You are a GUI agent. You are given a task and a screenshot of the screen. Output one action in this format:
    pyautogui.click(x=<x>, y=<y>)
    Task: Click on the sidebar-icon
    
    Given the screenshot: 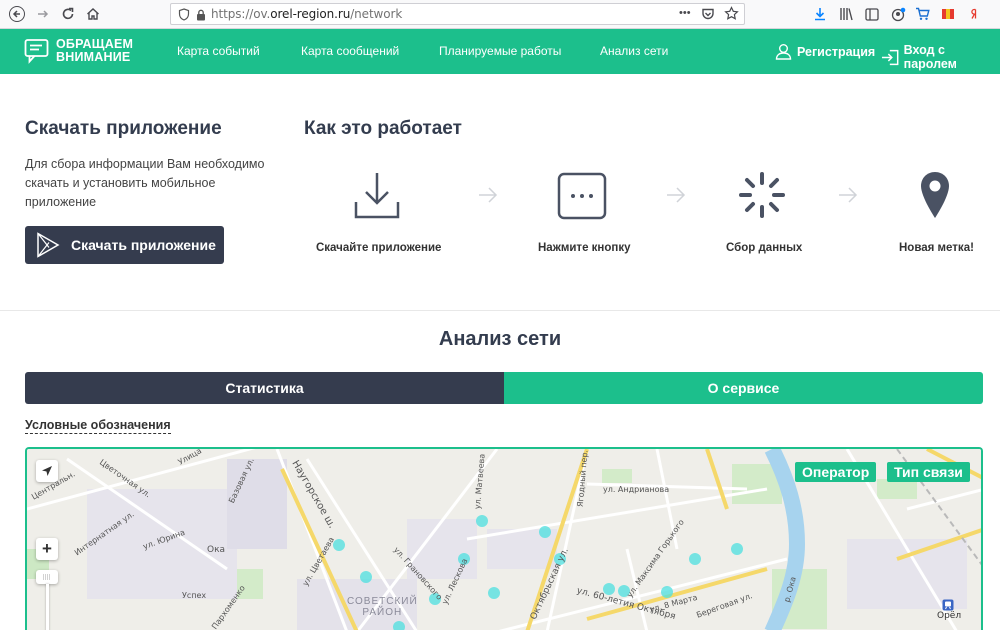 What is the action you would take?
    pyautogui.click(x=872, y=14)
    